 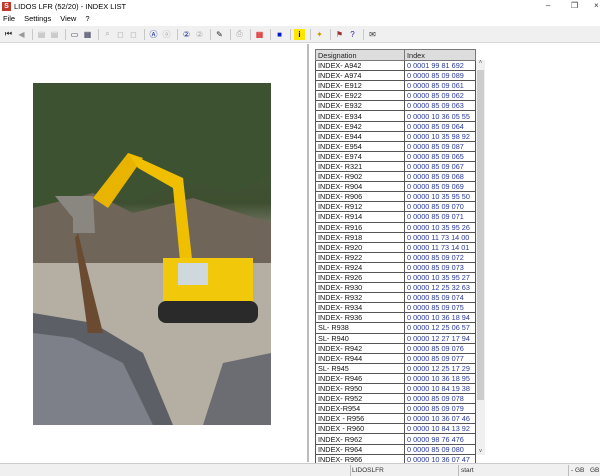 What do you see at coordinates (360, 237) in the screenshot?
I see `designation-cell: INDEX- R918` at bounding box center [360, 237].